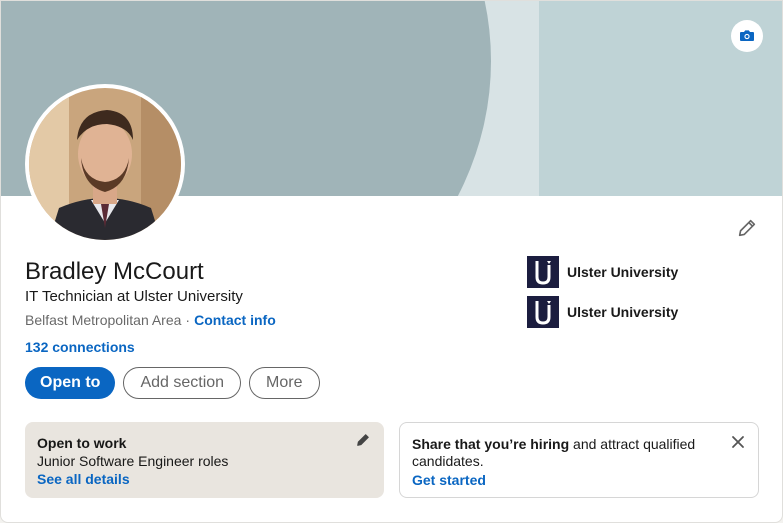  I want to click on open-to-button: Open to, so click(70, 383).